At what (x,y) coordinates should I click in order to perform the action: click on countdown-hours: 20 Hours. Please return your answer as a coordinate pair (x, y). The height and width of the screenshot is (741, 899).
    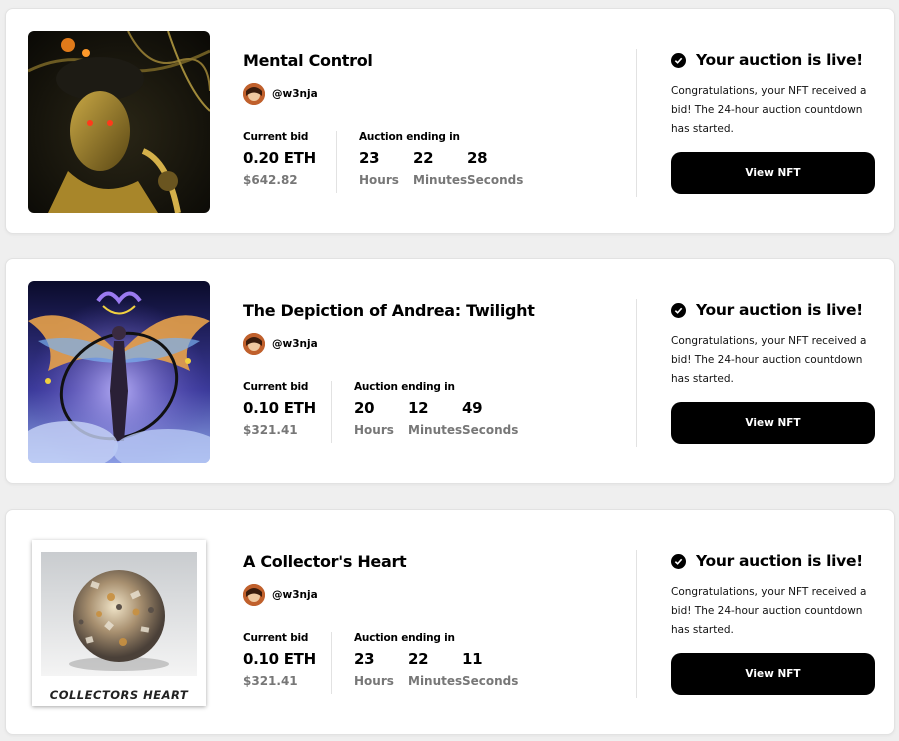
    Looking at the image, I should click on (381, 418).